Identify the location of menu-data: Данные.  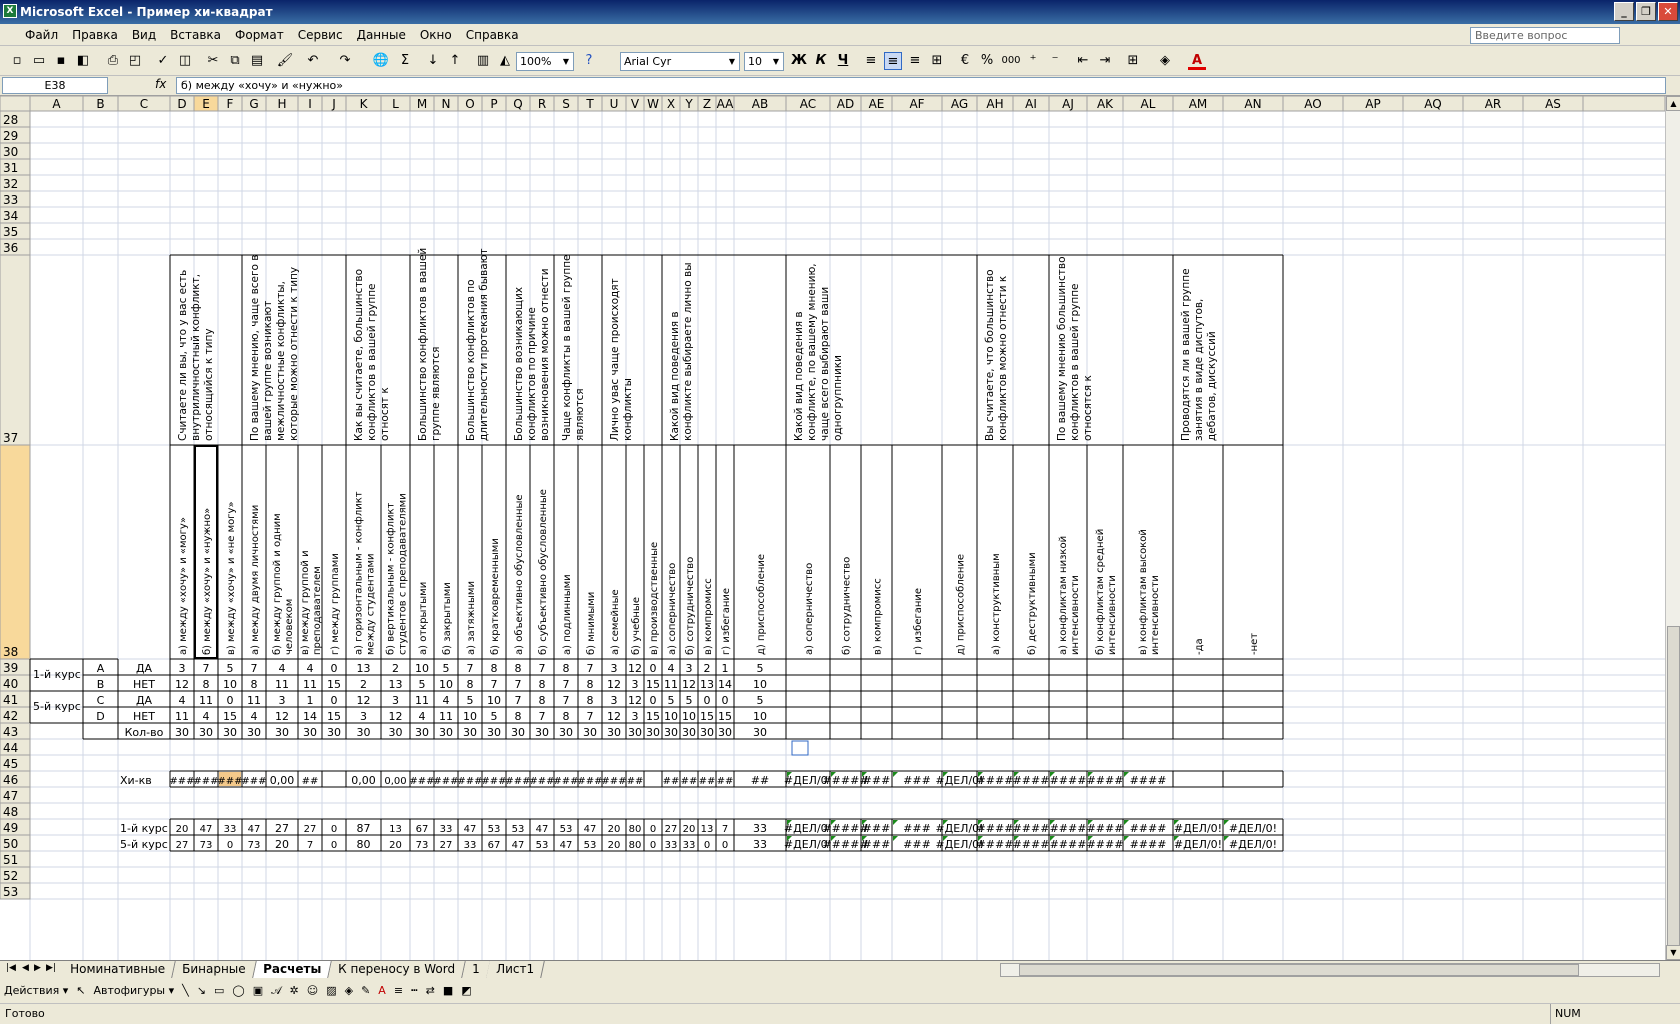
(381, 35).